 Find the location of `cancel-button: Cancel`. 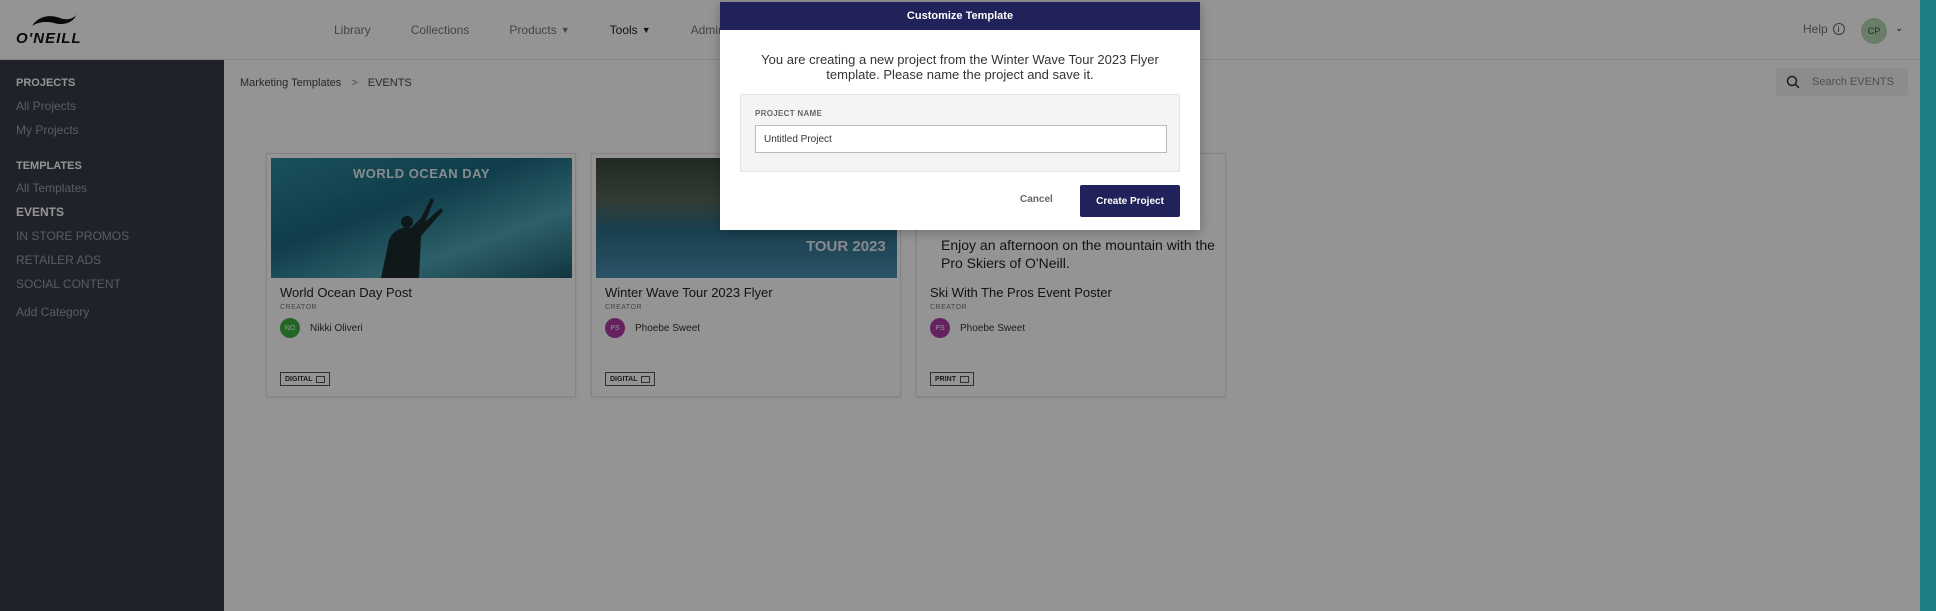

cancel-button: Cancel is located at coordinates (1036, 199).